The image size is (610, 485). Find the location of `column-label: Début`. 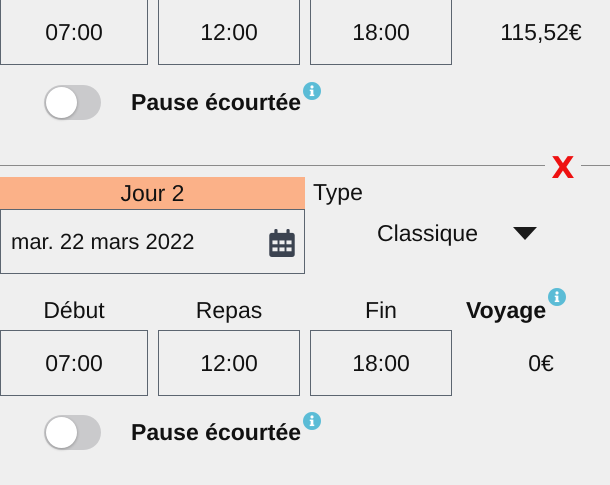

column-label: Début is located at coordinates (74, 310).